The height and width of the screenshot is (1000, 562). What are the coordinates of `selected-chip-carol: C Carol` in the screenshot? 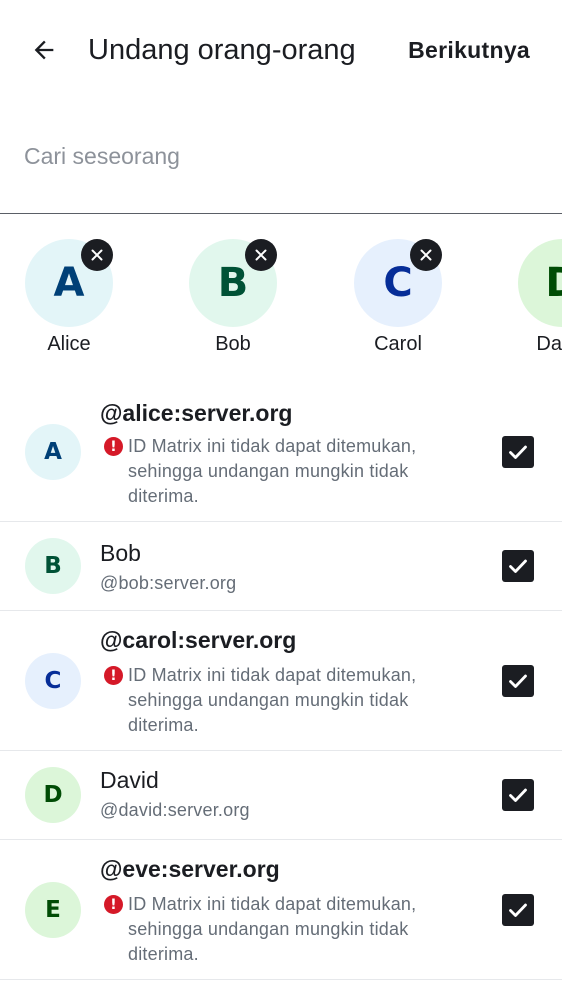 It's located at (414, 301).